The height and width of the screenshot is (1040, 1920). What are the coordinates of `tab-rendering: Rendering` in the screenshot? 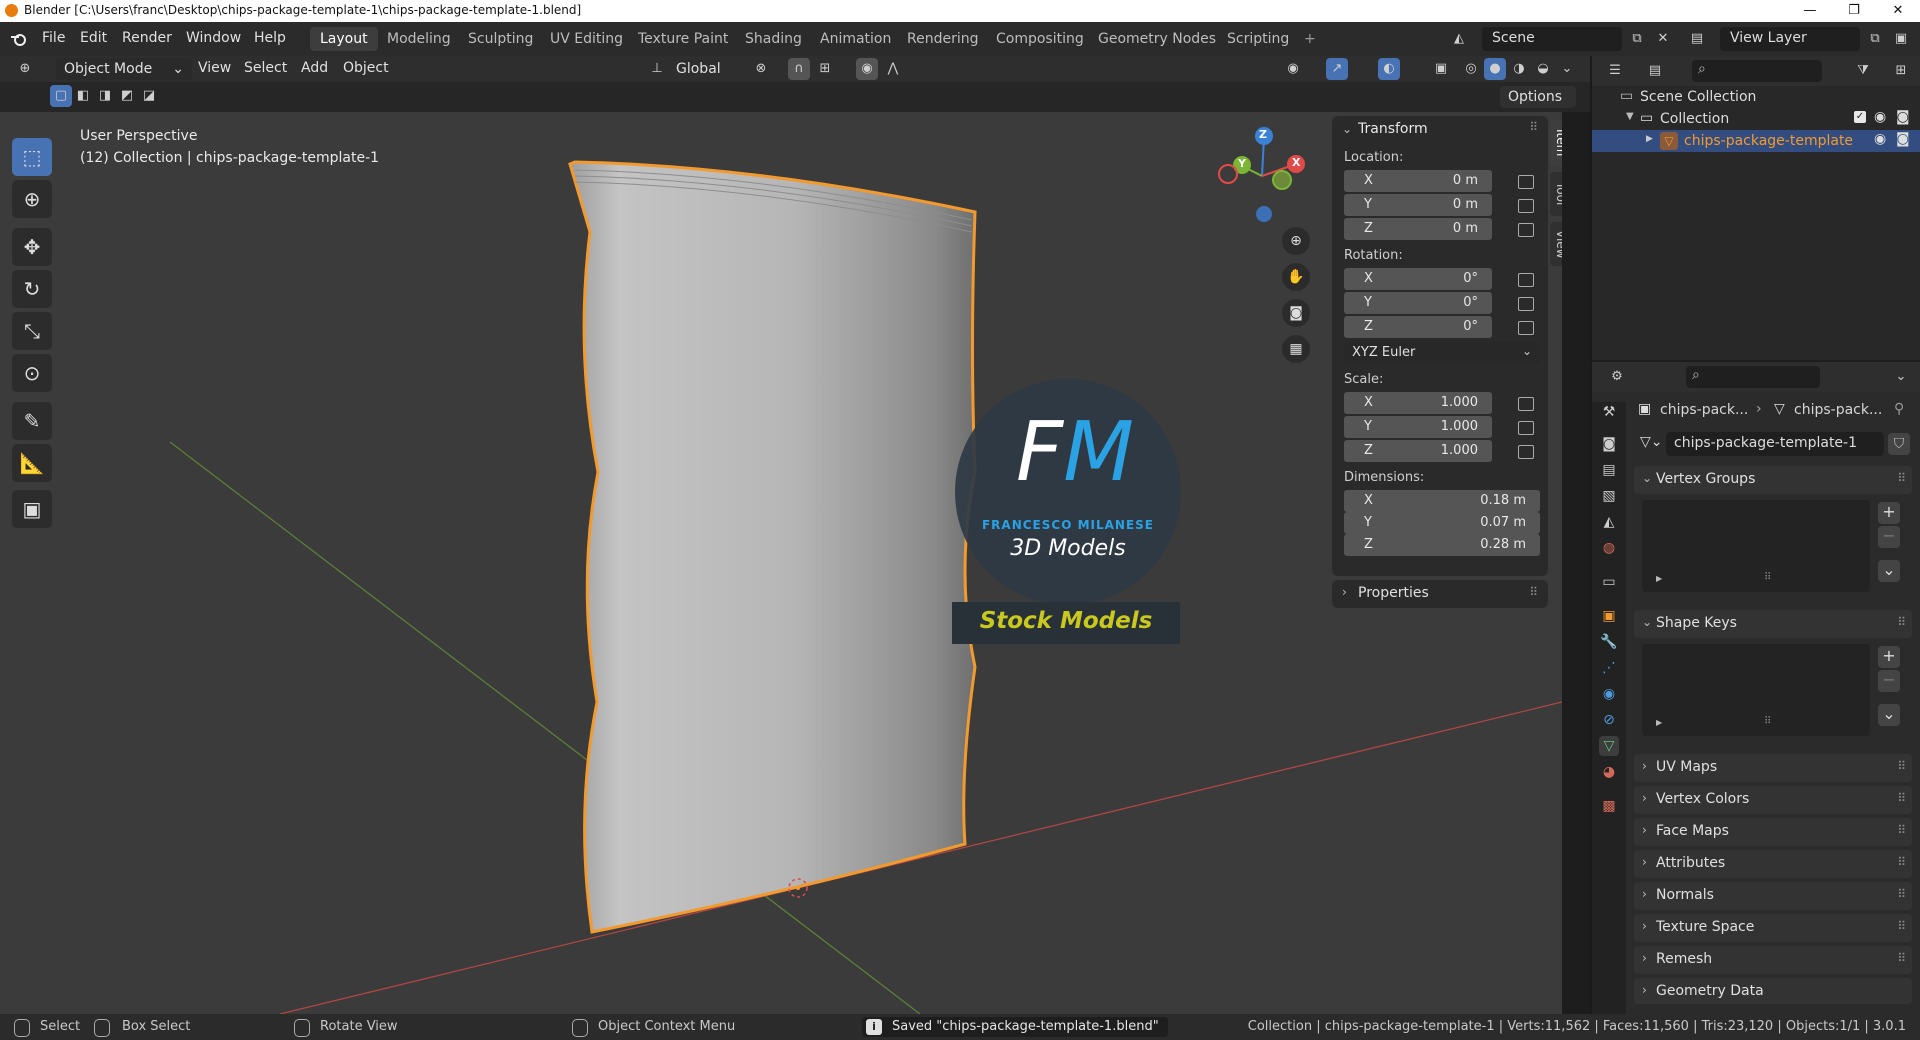 It's located at (943, 39).